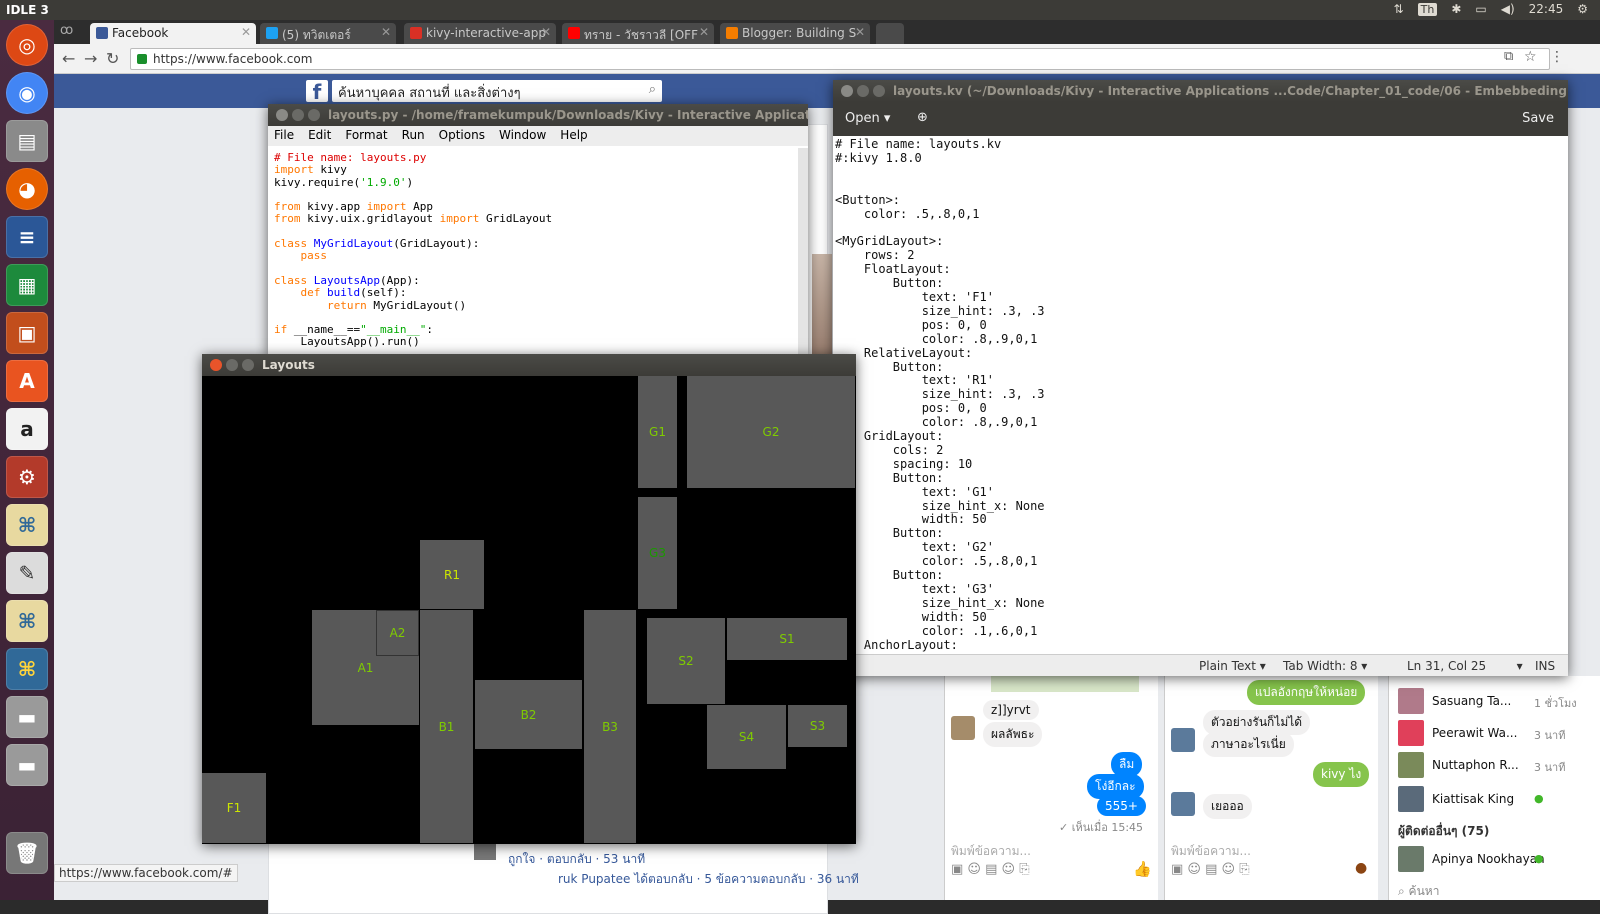 The width and height of the screenshot is (1600, 914). I want to click on kivy-button-s4: S4, so click(746, 737).